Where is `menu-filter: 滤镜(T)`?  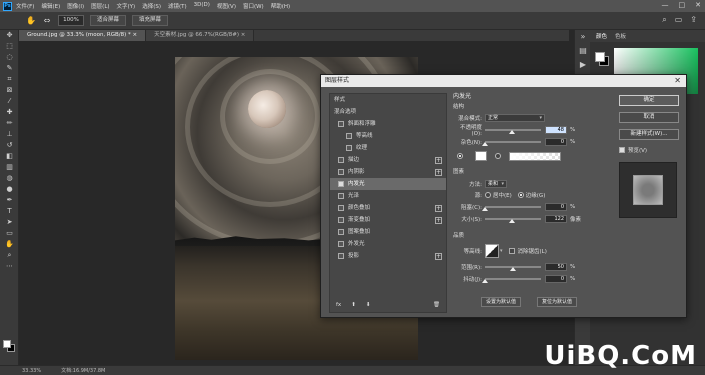 menu-filter: 滤镜(T) is located at coordinates (177, 6).